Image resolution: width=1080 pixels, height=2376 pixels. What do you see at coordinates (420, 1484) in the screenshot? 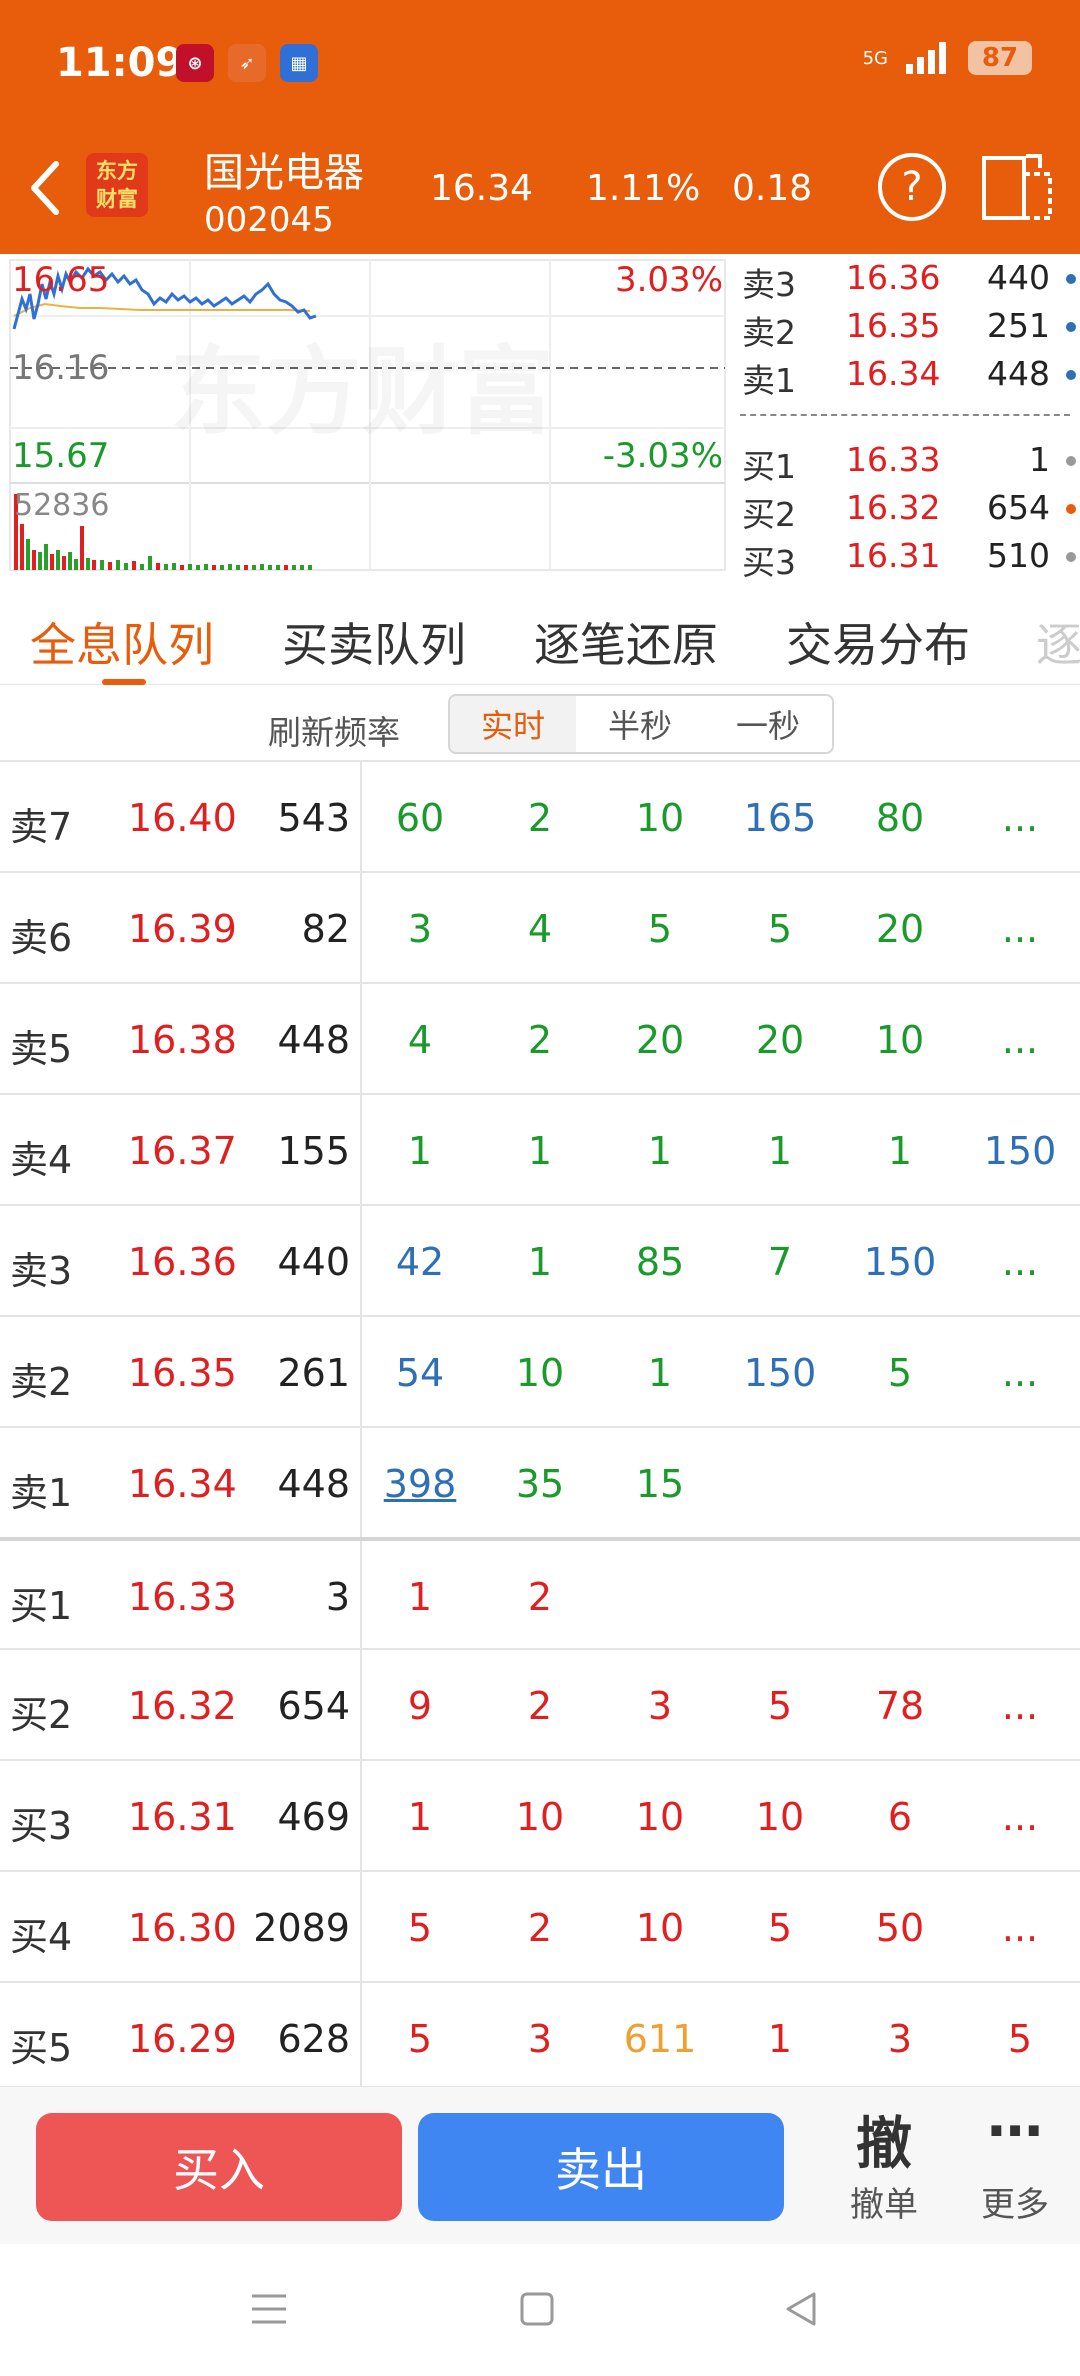
I see `queue-order-size: 398` at bounding box center [420, 1484].